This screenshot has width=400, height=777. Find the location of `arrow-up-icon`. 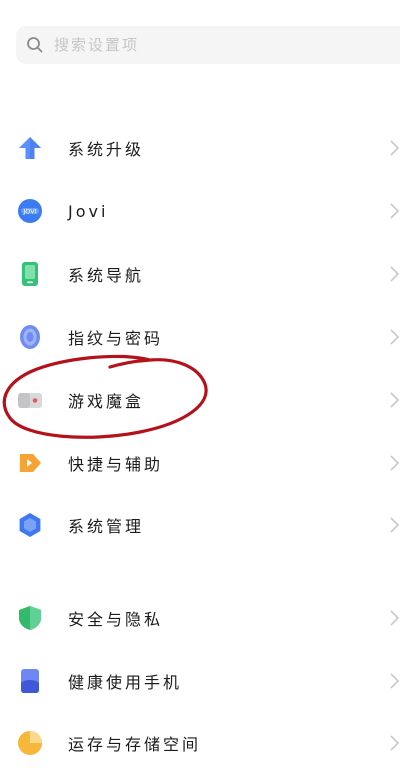

arrow-up-icon is located at coordinates (30, 148).